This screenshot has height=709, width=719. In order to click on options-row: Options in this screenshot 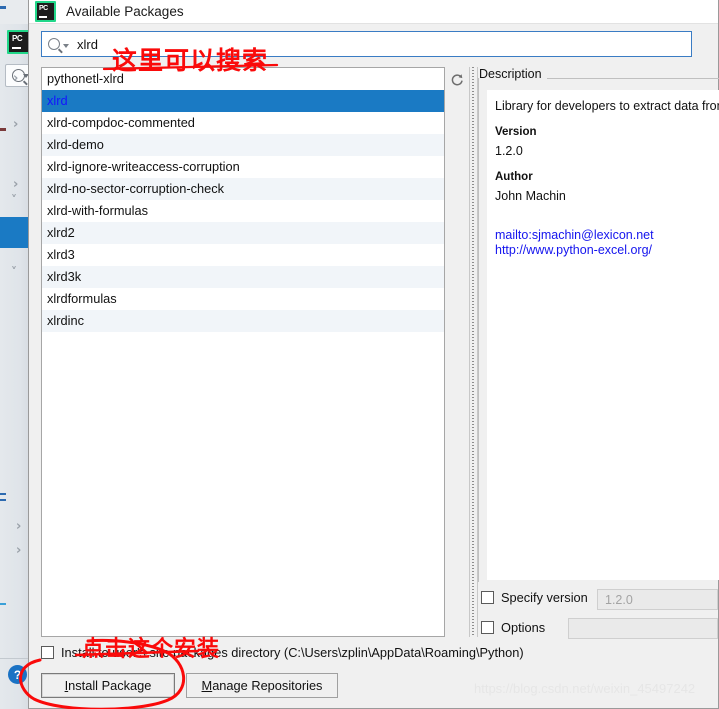, I will do `click(513, 627)`.